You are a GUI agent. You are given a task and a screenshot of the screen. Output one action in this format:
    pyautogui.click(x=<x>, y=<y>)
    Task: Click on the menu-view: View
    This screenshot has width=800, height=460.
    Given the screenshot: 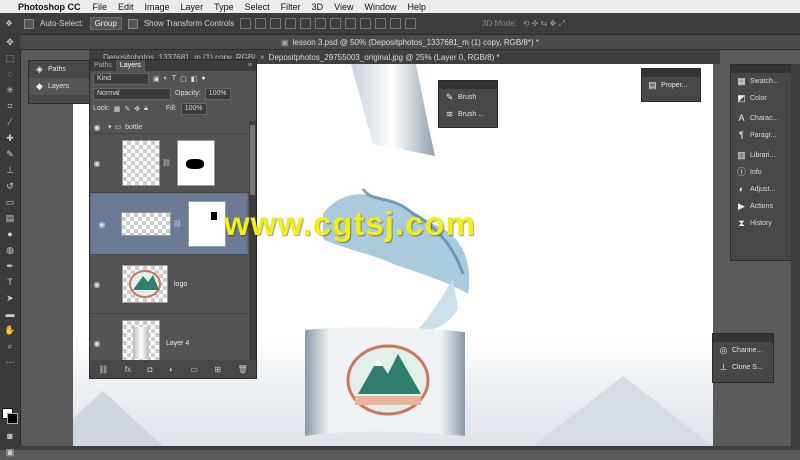 What is the action you would take?
    pyautogui.click(x=343, y=7)
    